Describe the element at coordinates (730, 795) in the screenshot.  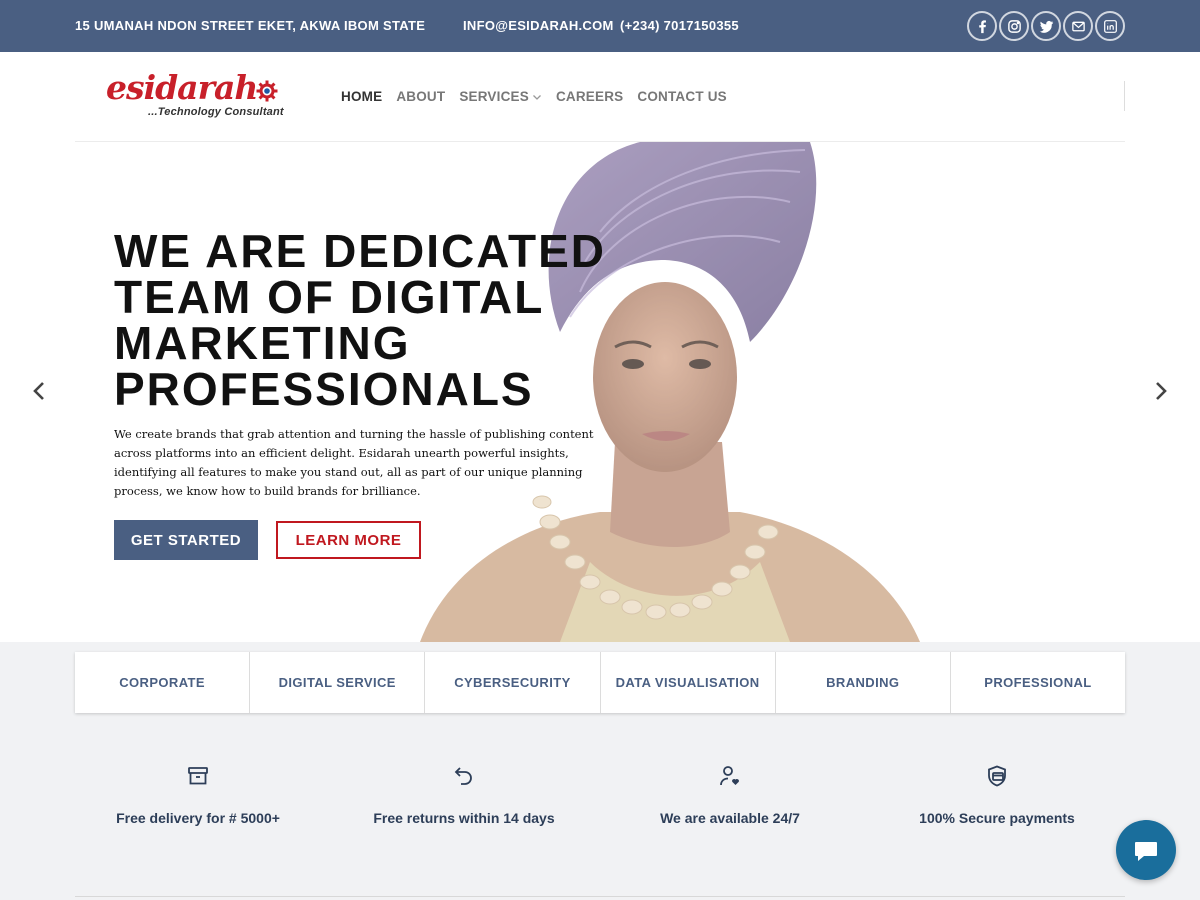
I see `feature-availability: We are available 24/7` at that location.